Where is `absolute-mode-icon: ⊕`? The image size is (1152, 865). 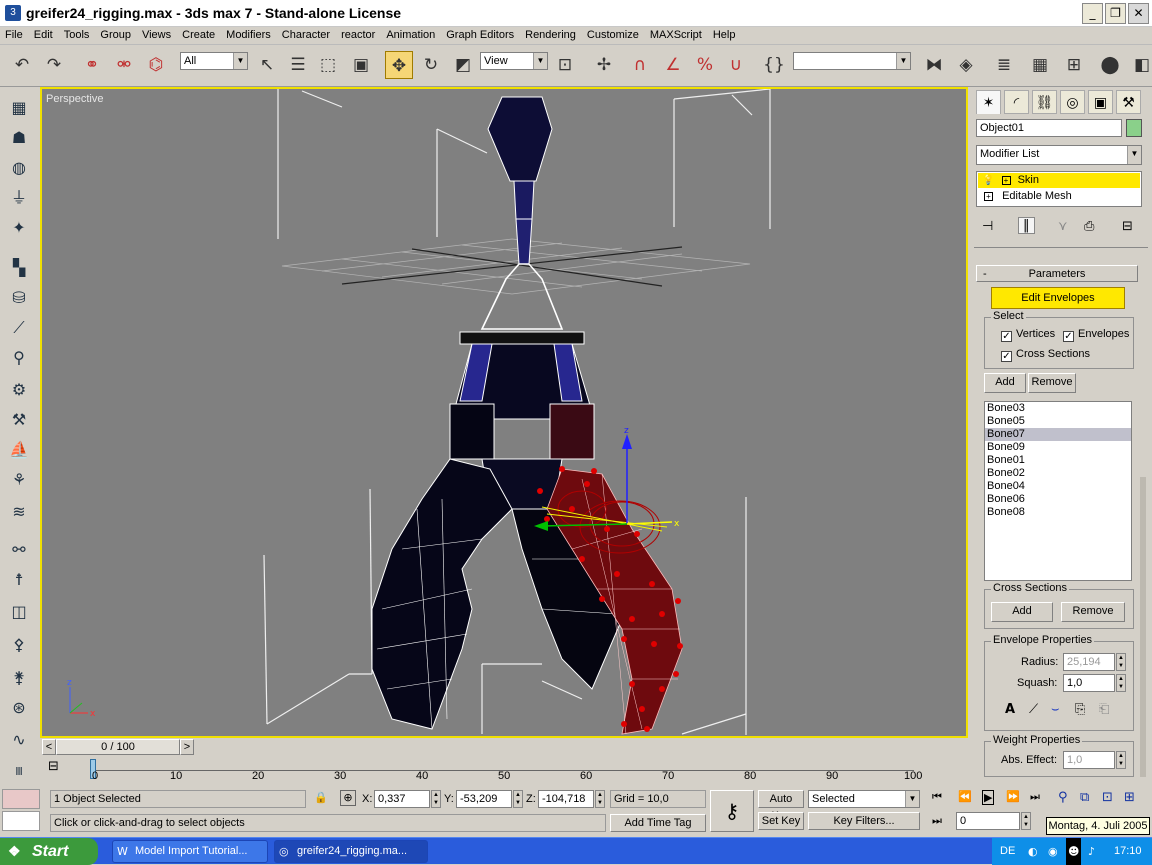
absolute-mode-icon: ⊕ is located at coordinates (348, 798).